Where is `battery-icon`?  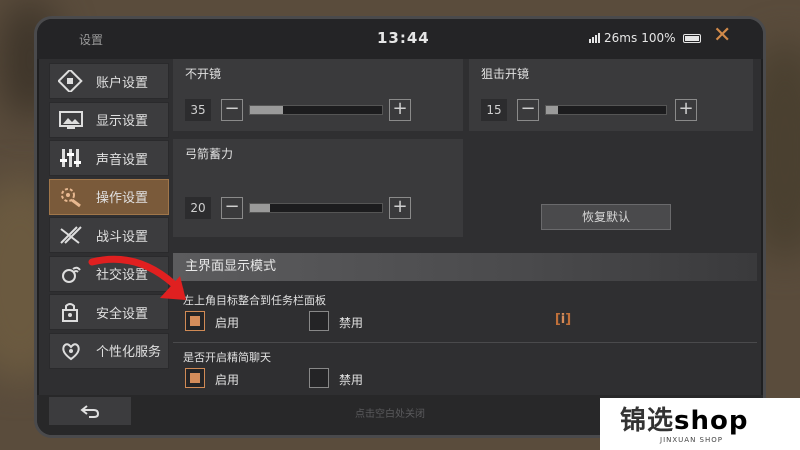 battery-icon is located at coordinates (691, 38).